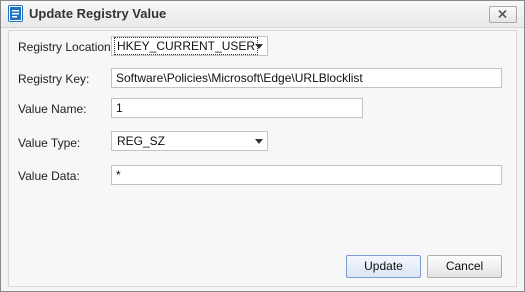  I want to click on value-type-dropdown: REG_SZ, so click(189, 141).